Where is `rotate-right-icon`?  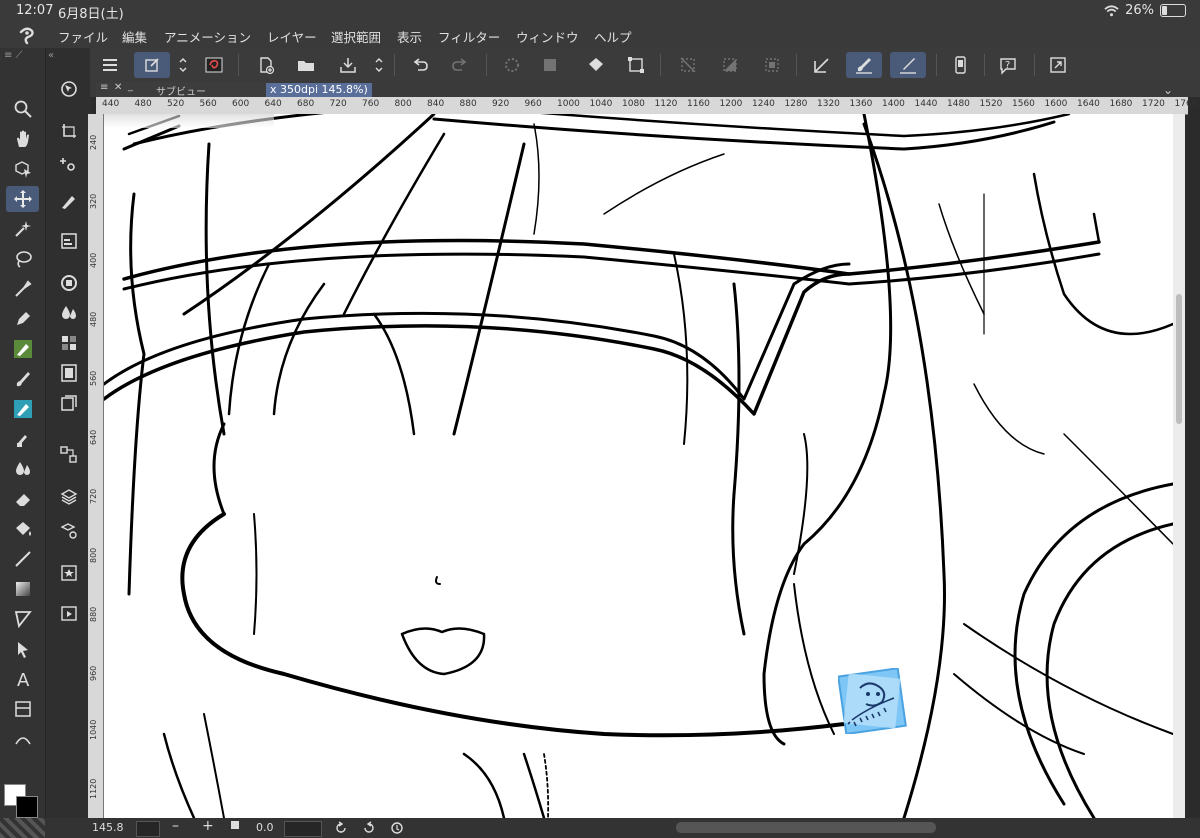 rotate-right-icon is located at coordinates (369, 828).